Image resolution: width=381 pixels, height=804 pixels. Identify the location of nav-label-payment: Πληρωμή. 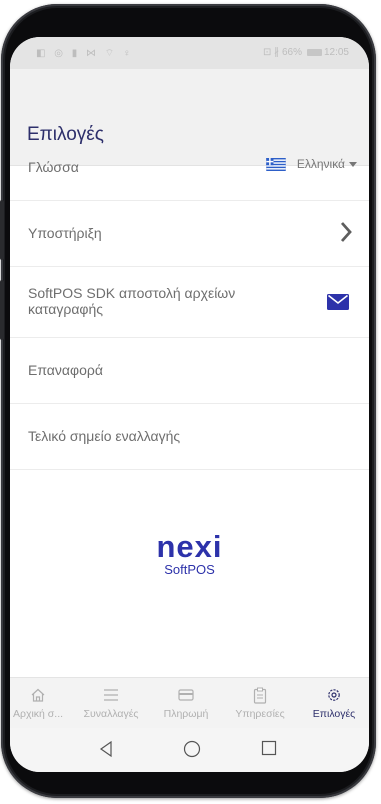
(186, 714).